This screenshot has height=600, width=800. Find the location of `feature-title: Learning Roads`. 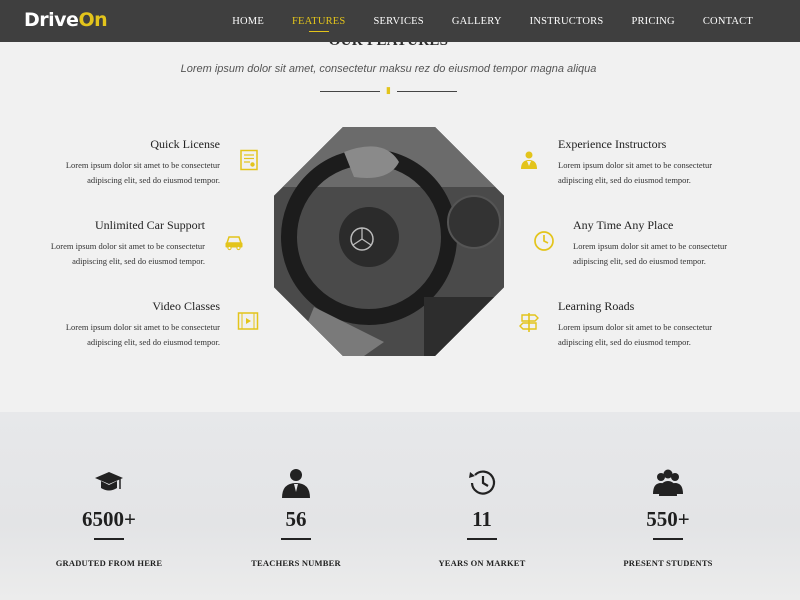

feature-title: Learning Roads is located at coordinates (596, 306).